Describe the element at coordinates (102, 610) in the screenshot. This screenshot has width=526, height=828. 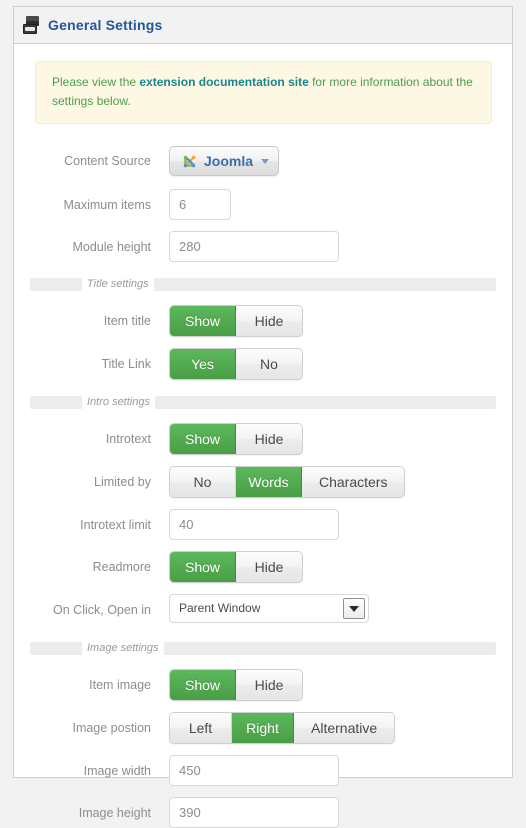
I see `label-on-click-open-in: On Click, Open in` at that location.